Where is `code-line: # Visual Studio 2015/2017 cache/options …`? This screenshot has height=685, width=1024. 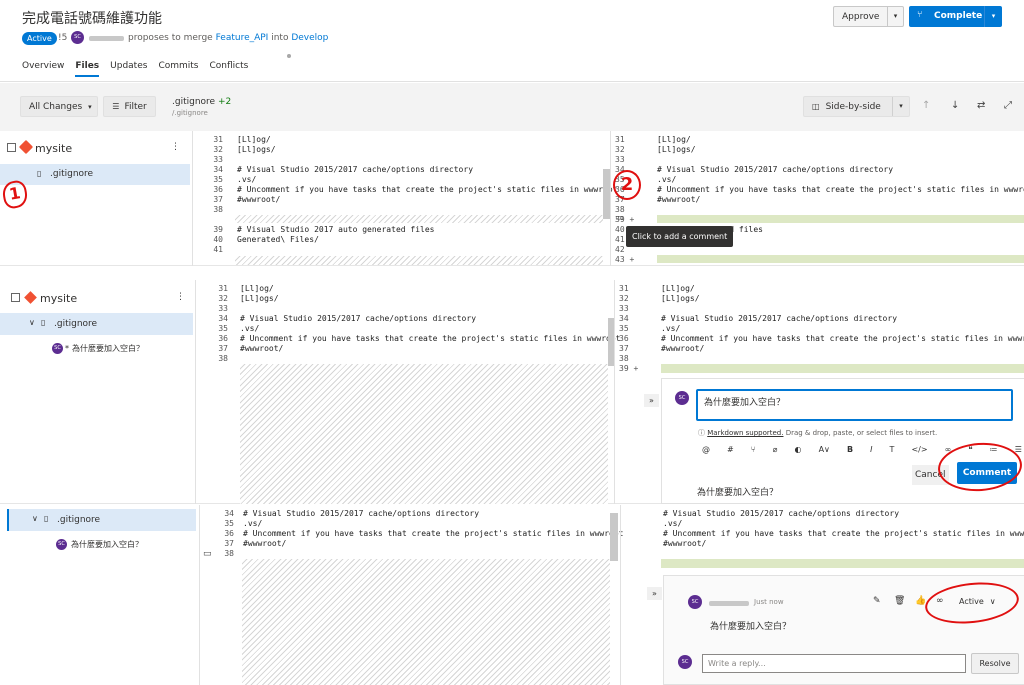
code-line: # Visual Studio 2015/2017 cache/options … is located at coordinates (779, 318).